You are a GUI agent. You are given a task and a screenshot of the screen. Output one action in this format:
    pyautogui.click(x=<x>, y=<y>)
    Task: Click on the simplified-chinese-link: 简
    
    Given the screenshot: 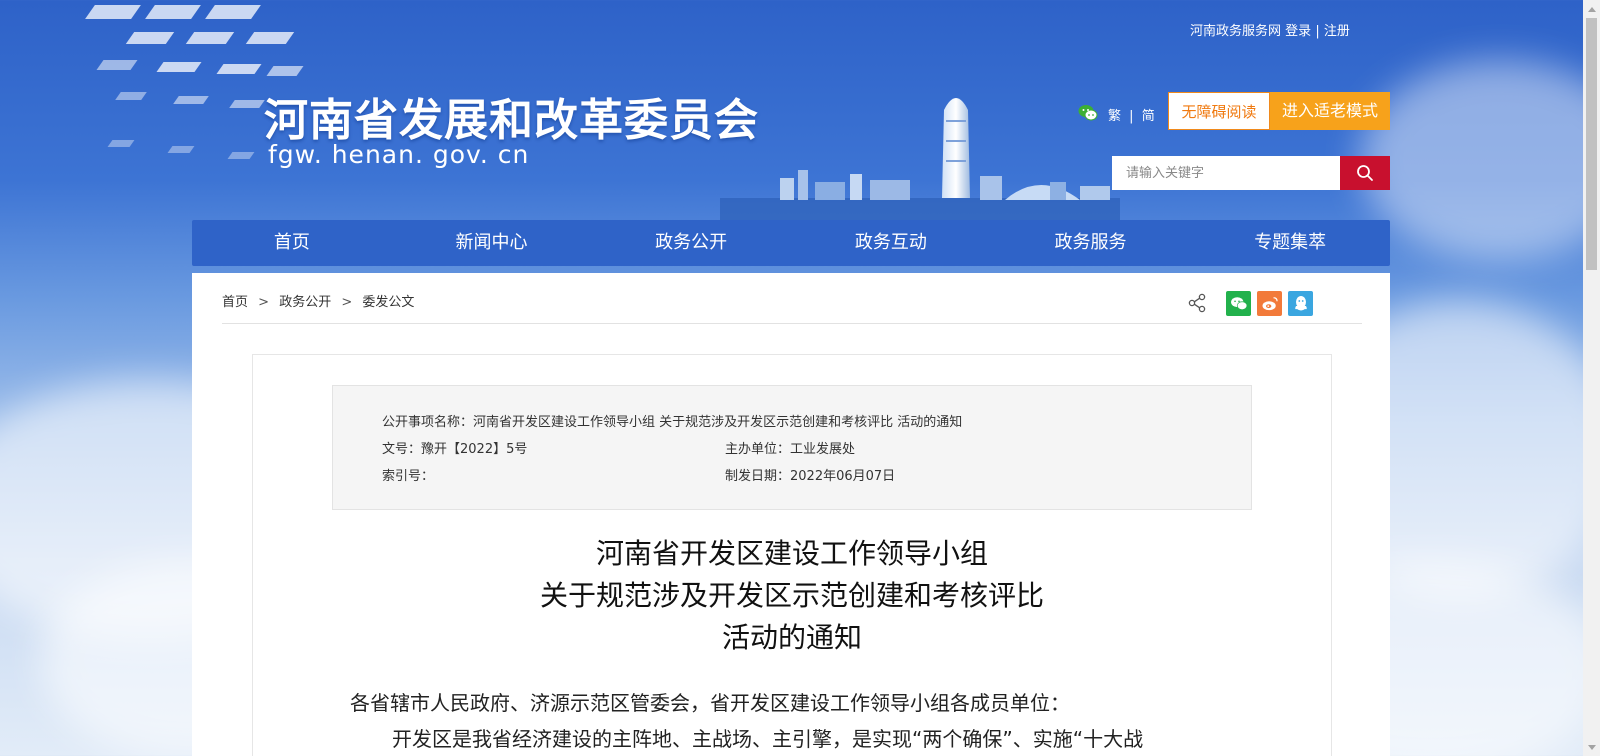 What is the action you would take?
    pyautogui.click(x=1148, y=116)
    